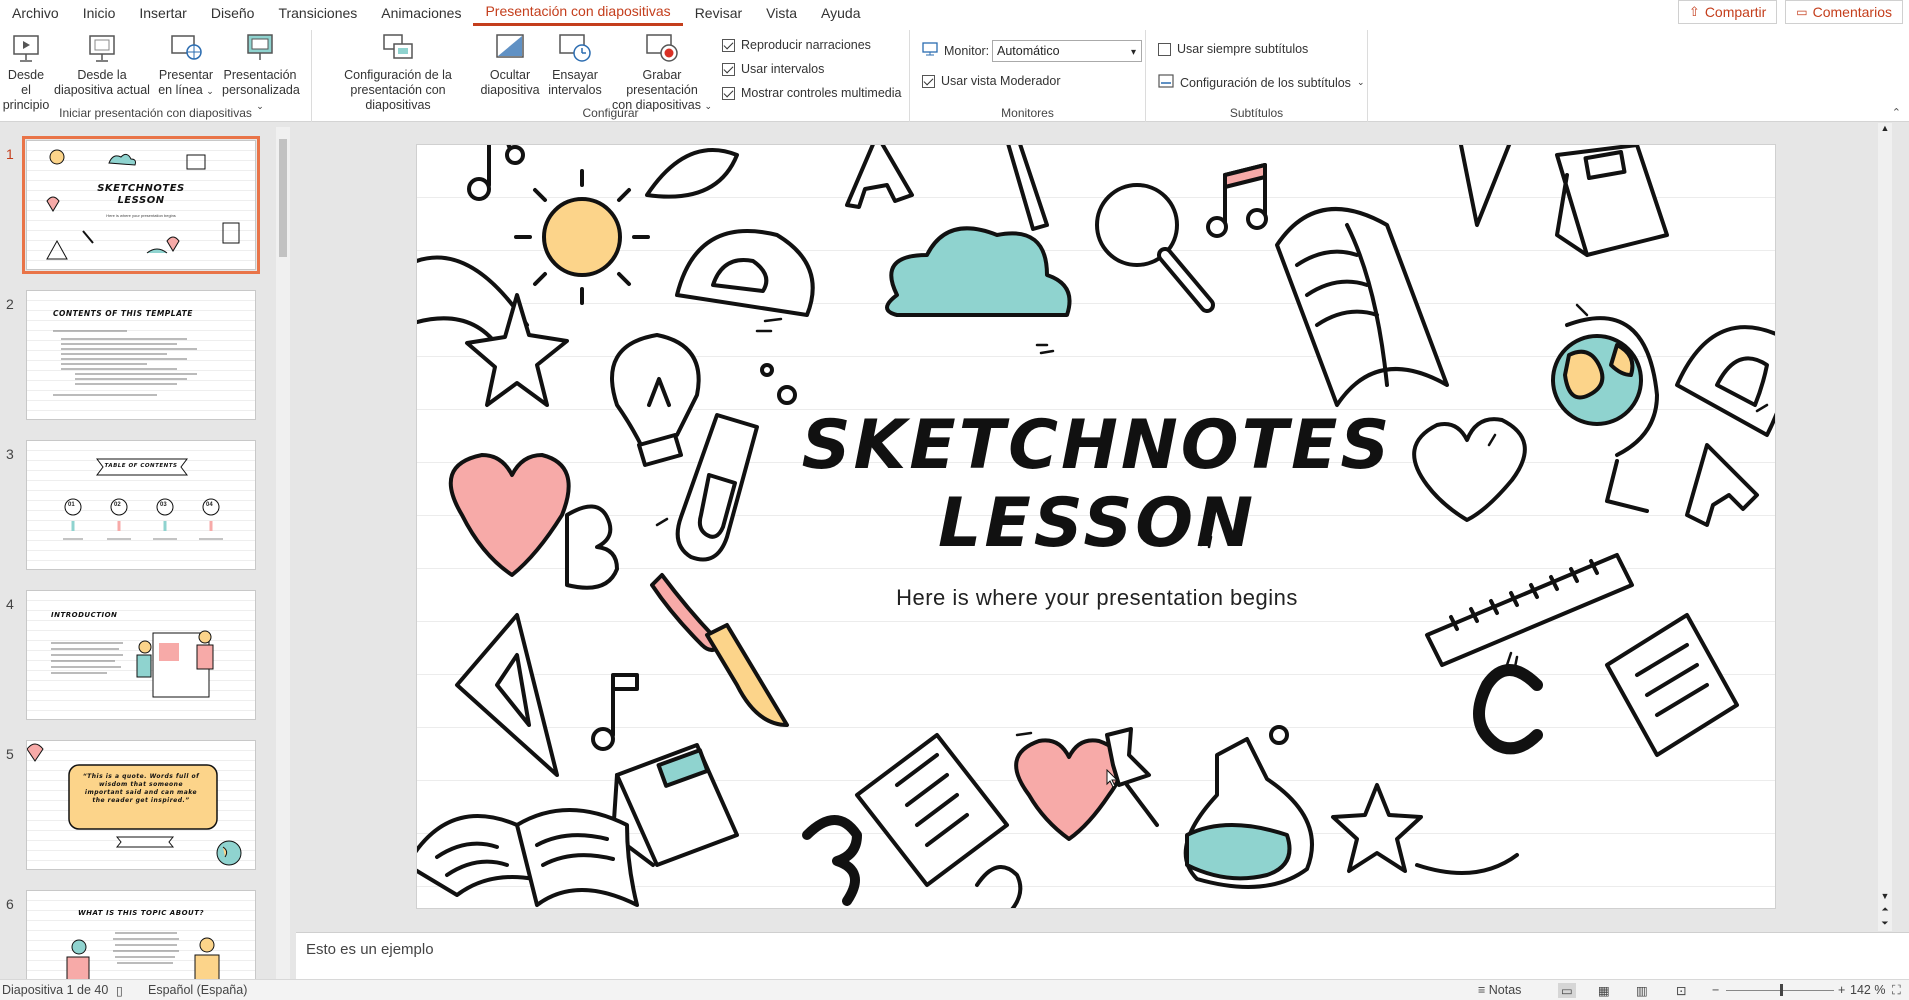  What do you see at coordinates (493, 331) in the screenshot?
I see `shooting-star-doodle` at bounding box center [493, 331].